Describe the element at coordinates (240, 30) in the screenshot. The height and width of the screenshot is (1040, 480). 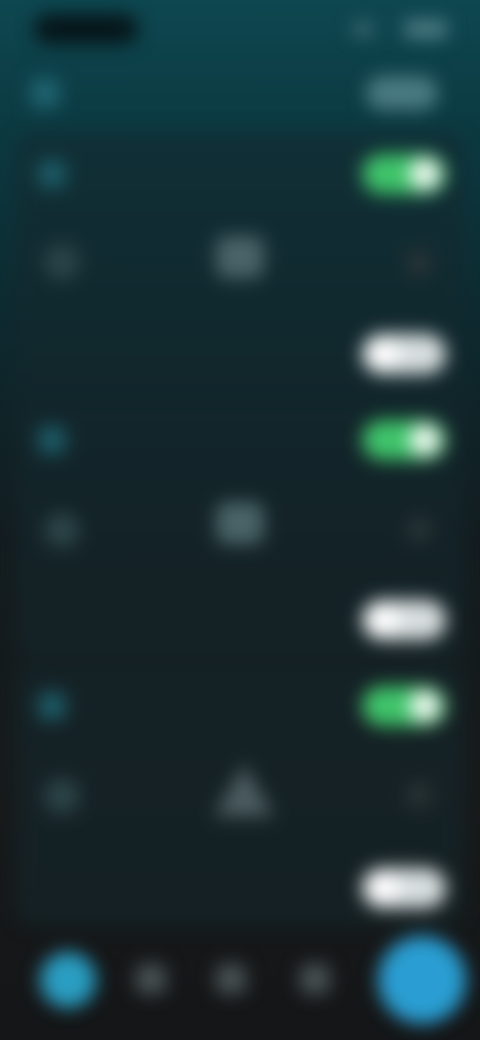
I see `status-bar` at that location.